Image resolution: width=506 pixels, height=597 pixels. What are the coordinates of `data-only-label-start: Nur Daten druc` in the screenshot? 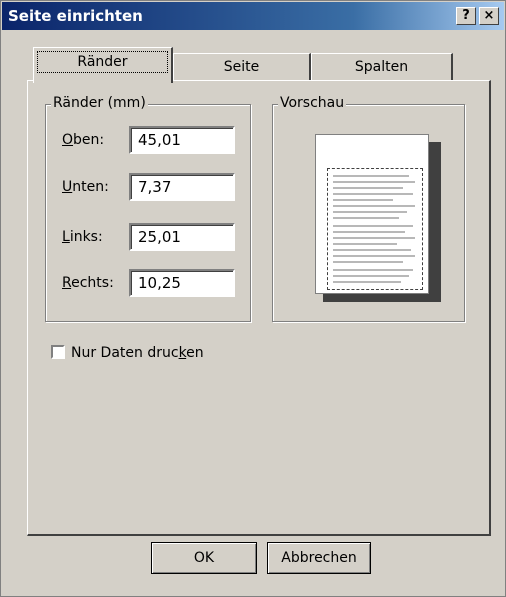 It's located at (125, 353).